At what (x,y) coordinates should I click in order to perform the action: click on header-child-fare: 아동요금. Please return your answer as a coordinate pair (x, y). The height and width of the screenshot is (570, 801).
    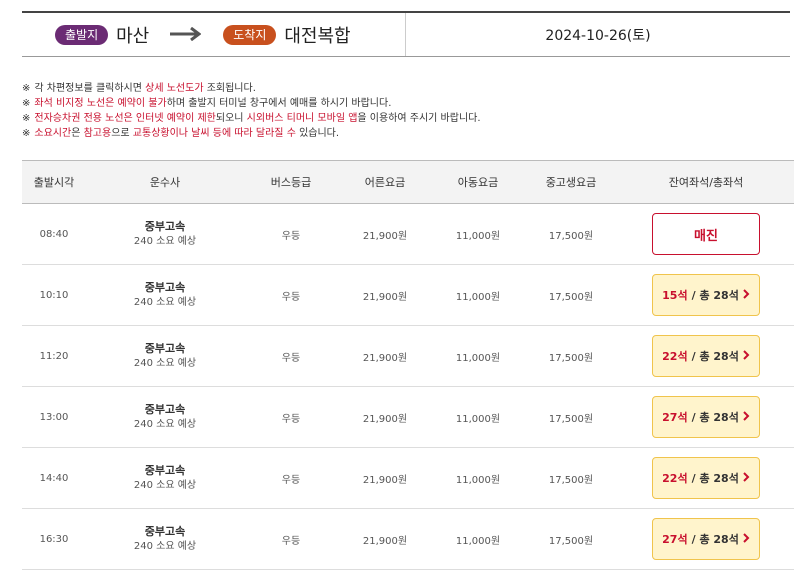
    Looking at the image, I should click on (478, 182).